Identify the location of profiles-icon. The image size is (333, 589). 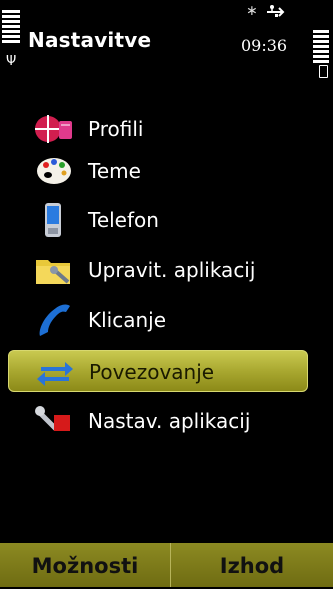
(54, 129).